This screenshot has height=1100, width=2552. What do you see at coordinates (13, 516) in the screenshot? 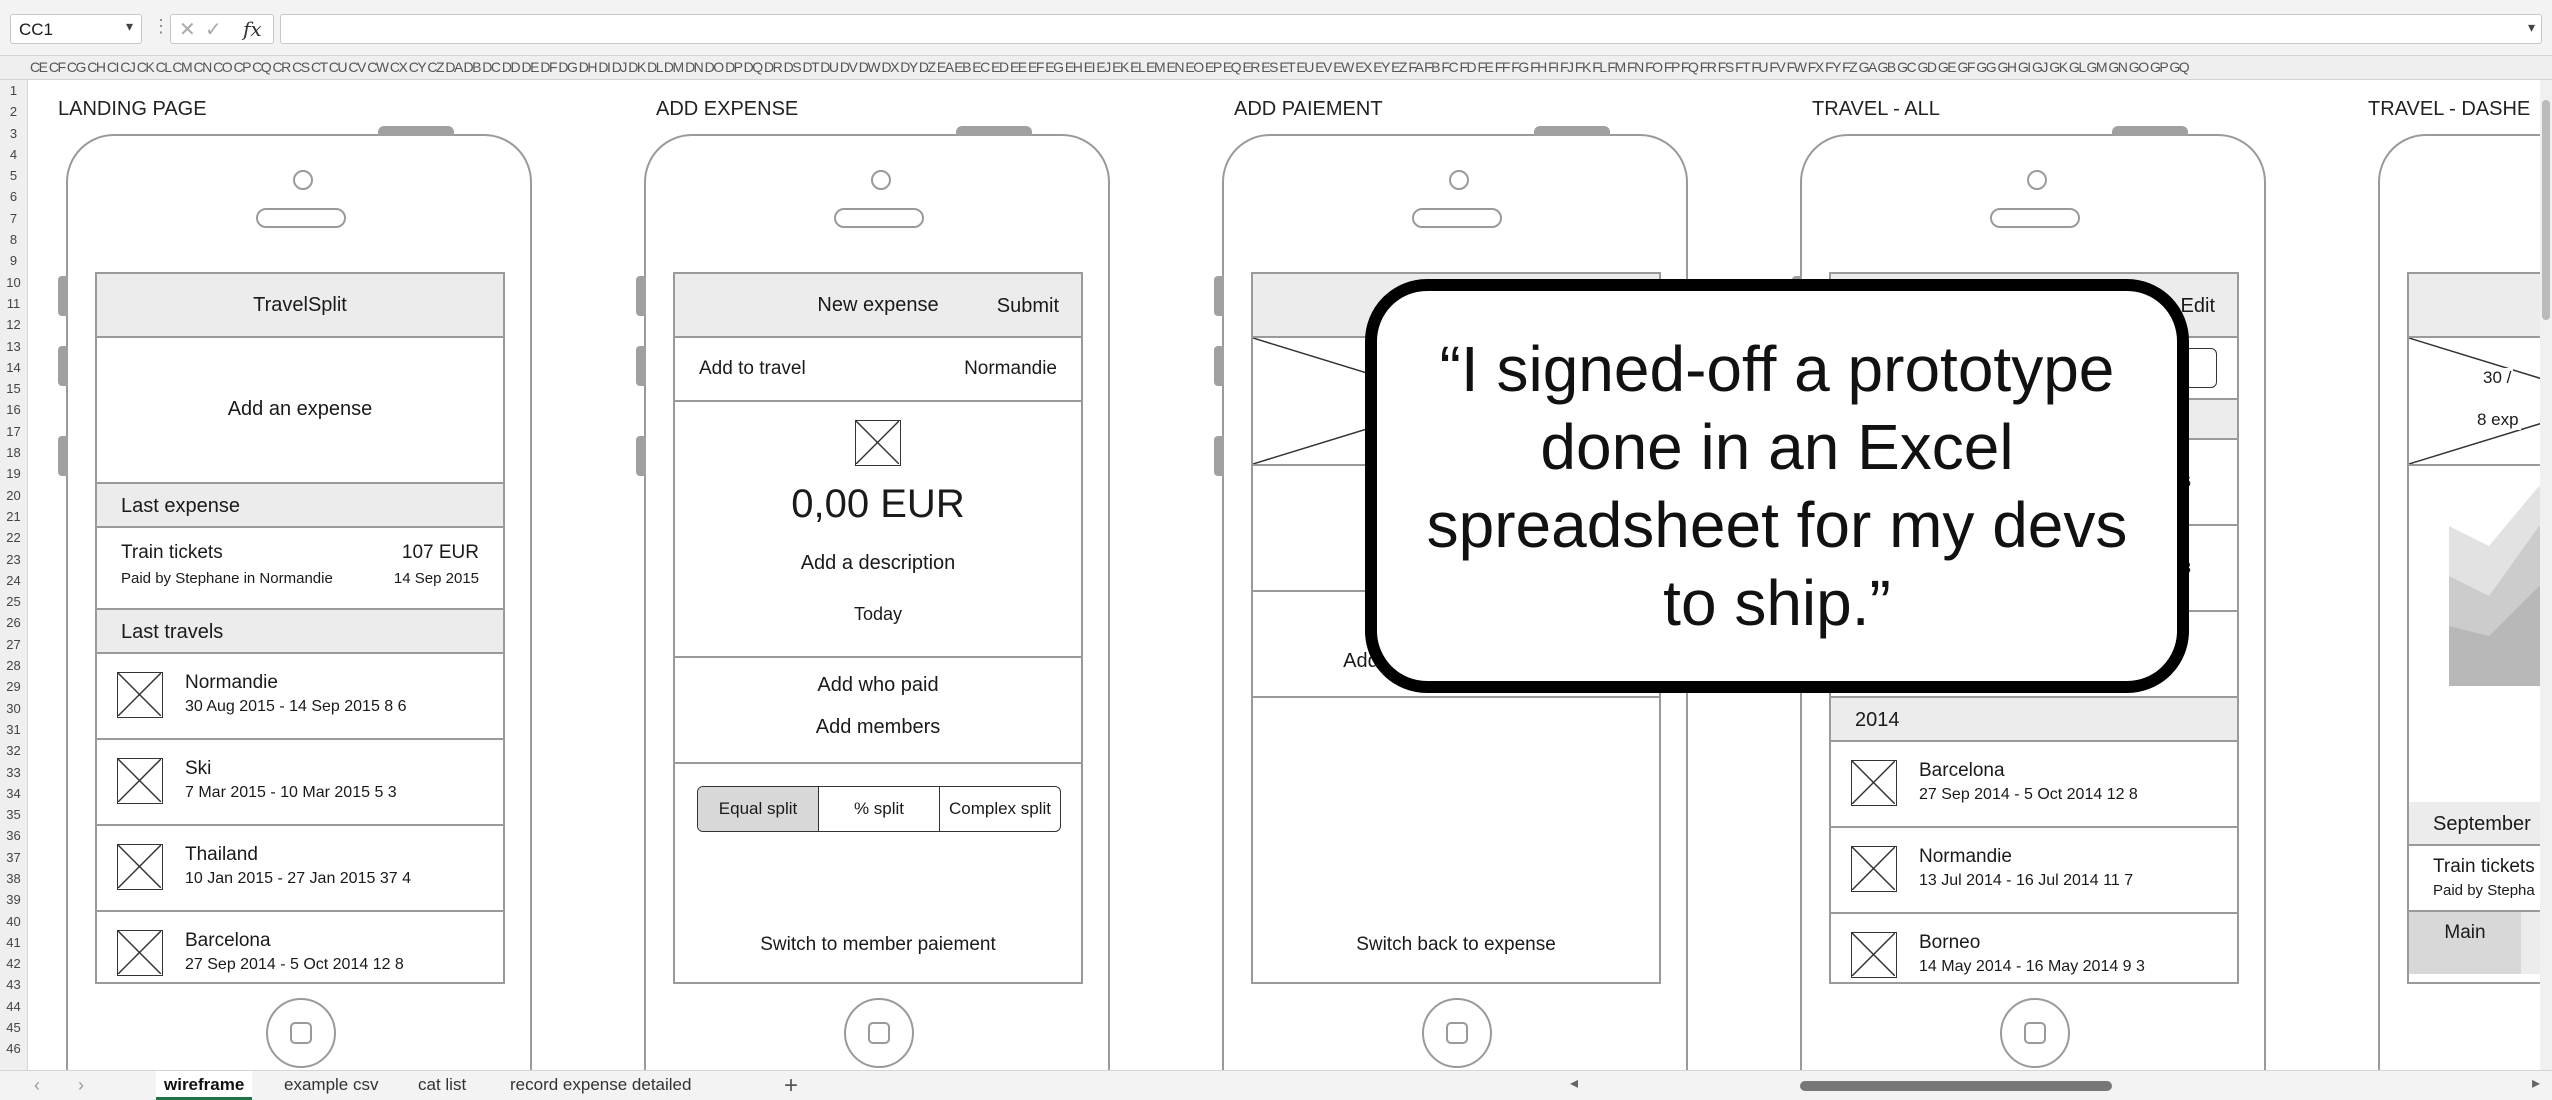
I see `row-number: 21` at bounding box center [13, 516].